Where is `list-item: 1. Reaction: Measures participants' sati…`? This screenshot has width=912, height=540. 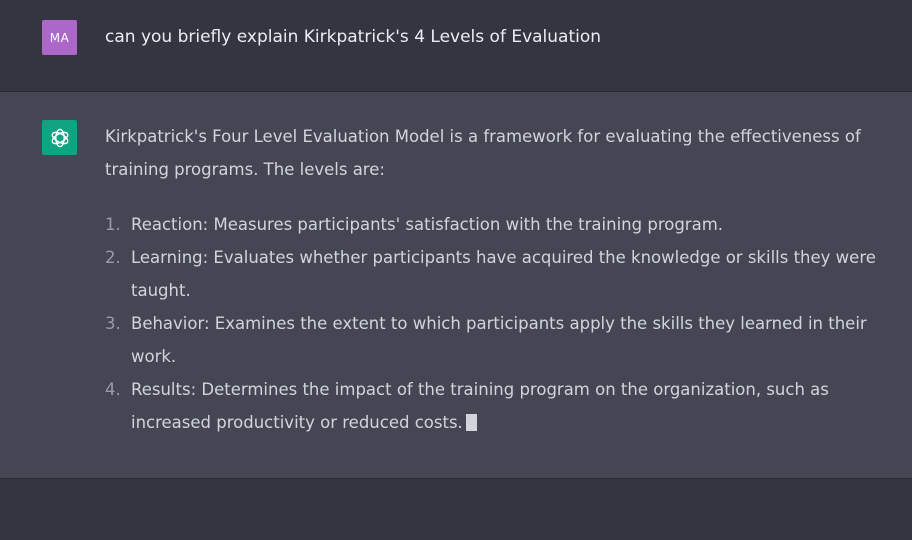 list-item: 1. Reaction: Measures participants' sati… is located at coordinates (500, 224).